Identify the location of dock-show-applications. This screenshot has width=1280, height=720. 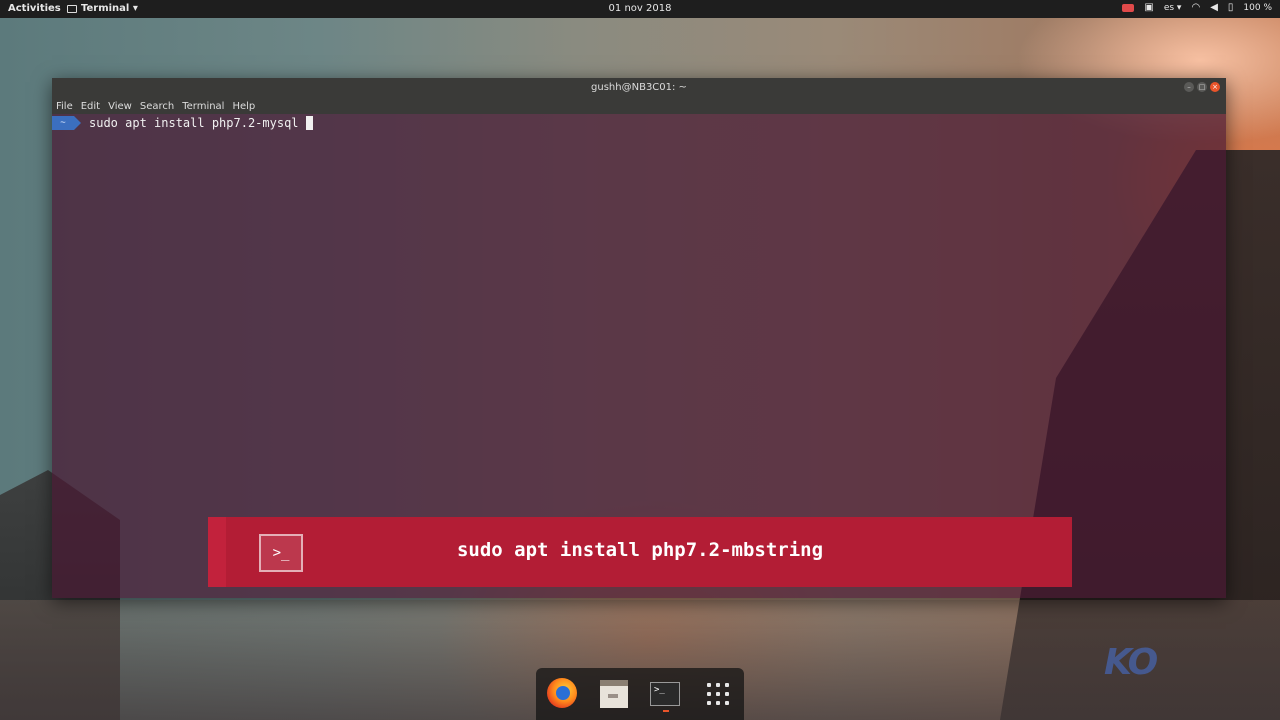
(718, 694).